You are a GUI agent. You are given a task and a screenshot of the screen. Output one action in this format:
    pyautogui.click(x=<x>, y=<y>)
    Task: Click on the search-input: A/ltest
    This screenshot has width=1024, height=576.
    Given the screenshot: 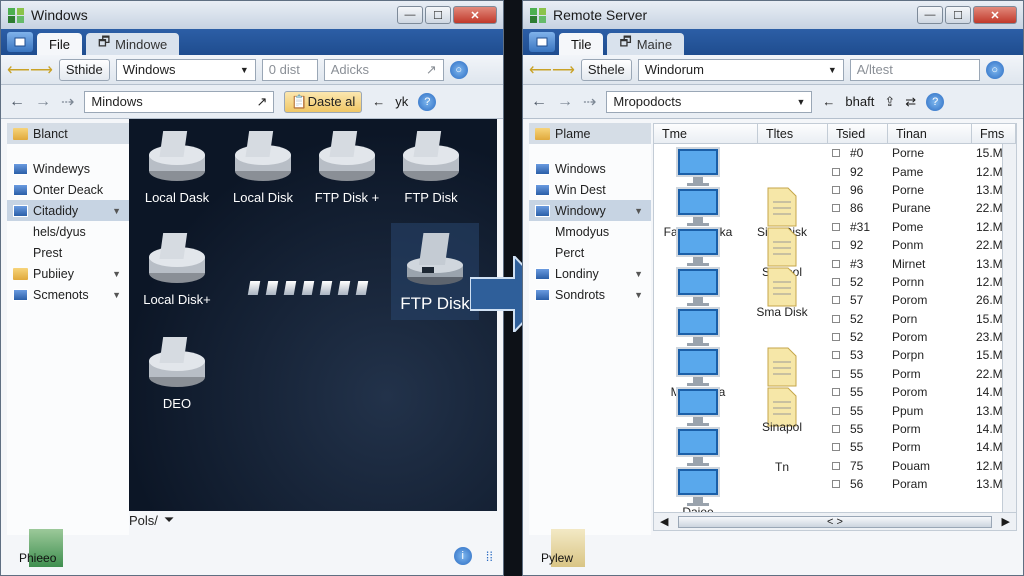 What is the action you would take?
    pyautogui.click(x=914, y=69)
    